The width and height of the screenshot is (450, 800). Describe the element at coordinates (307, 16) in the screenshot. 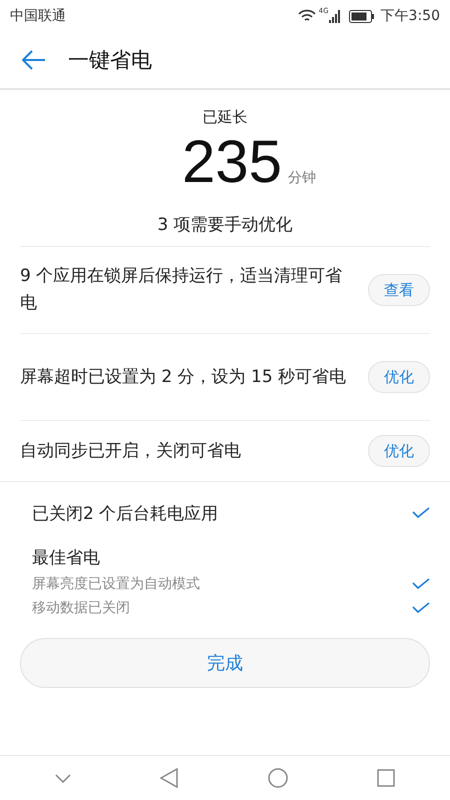

I see `wifi-icon` at that location.